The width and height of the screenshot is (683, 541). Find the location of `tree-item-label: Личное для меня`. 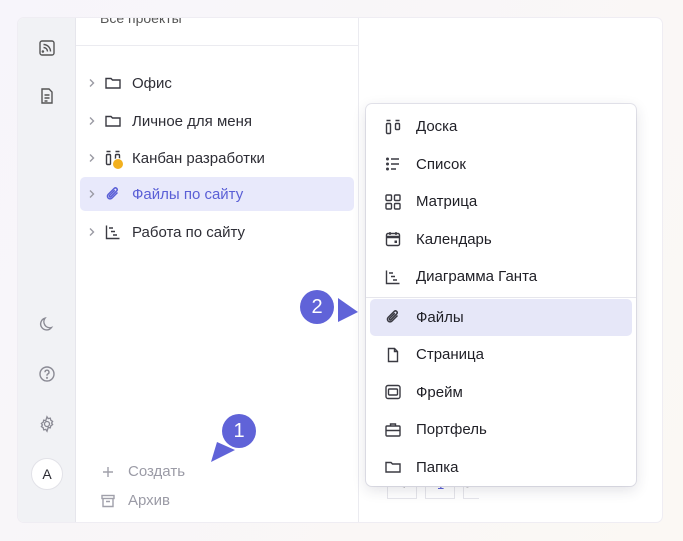

tree-item-label: Личное для меня is located at coordinates (192, 121).